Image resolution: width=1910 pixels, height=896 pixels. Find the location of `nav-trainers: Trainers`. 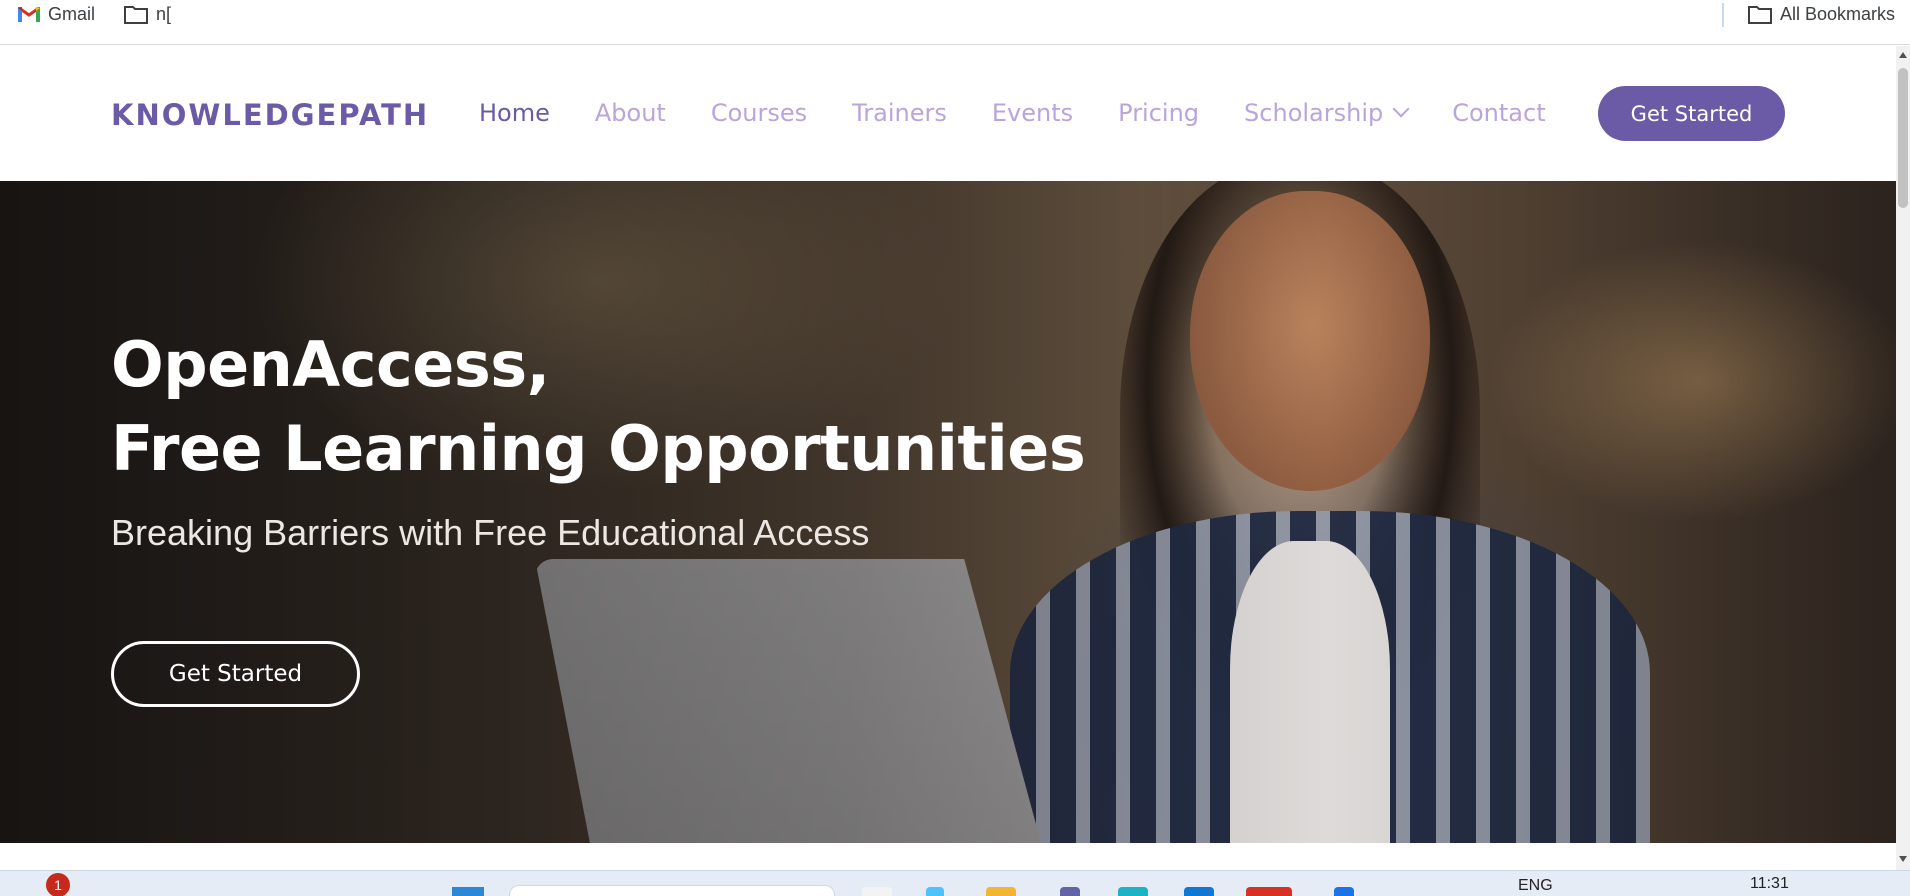

nav-trainers: Trainers is located at coordinates (899, 113).